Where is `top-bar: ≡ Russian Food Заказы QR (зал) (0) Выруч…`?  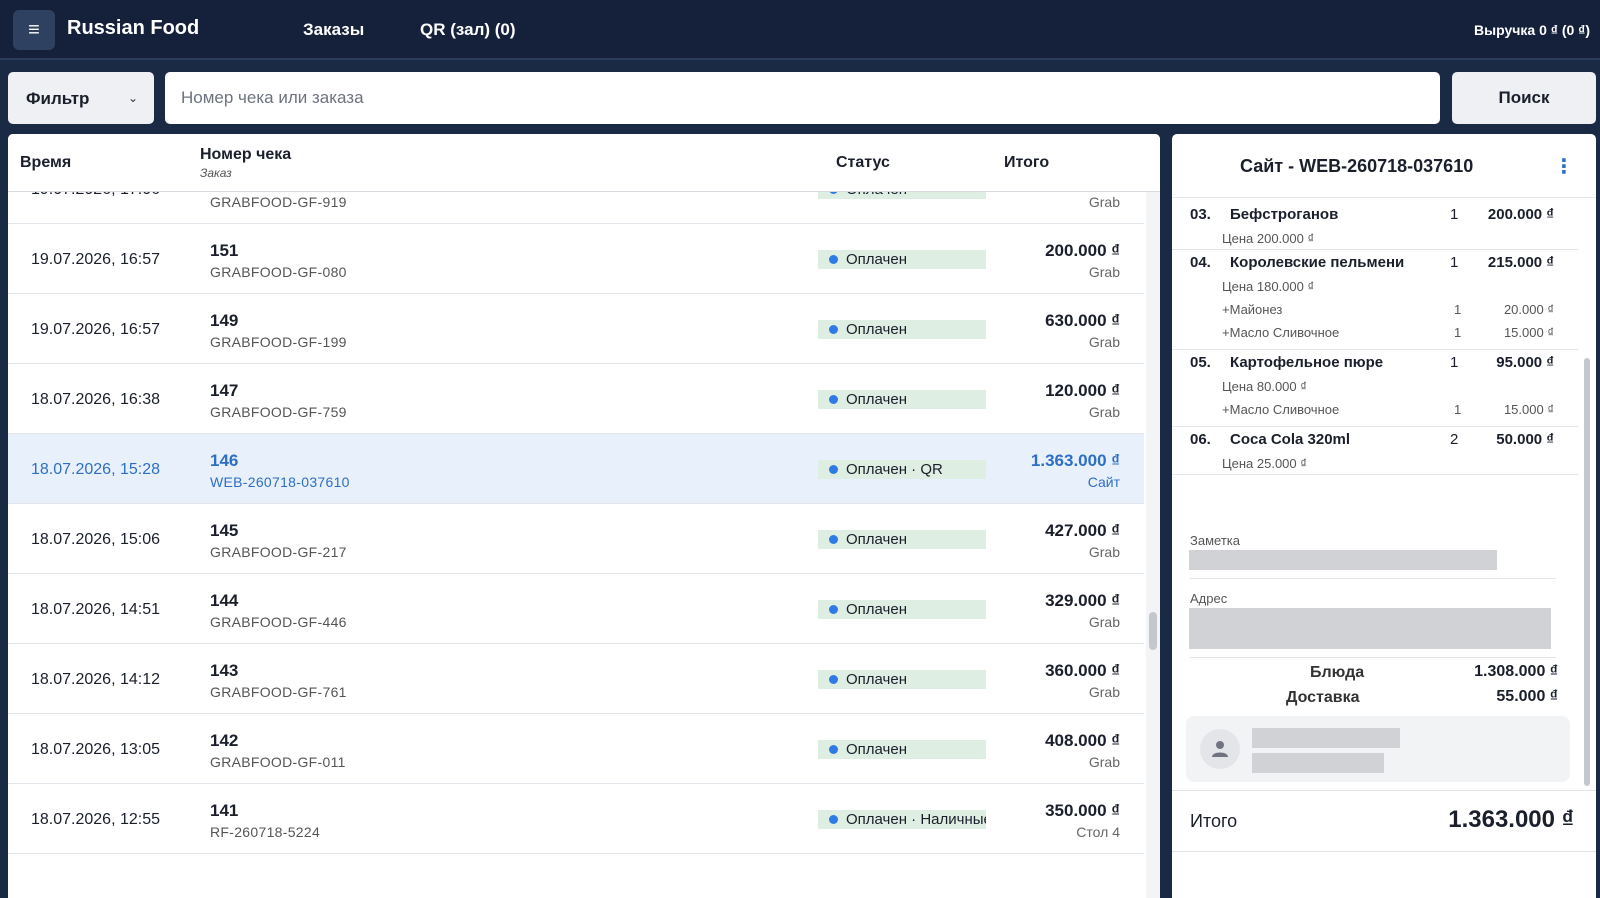 top-bar: ≡ Russian Food Заказы QR (зал) (0) Выруч… is located at coordinates (800, 30).